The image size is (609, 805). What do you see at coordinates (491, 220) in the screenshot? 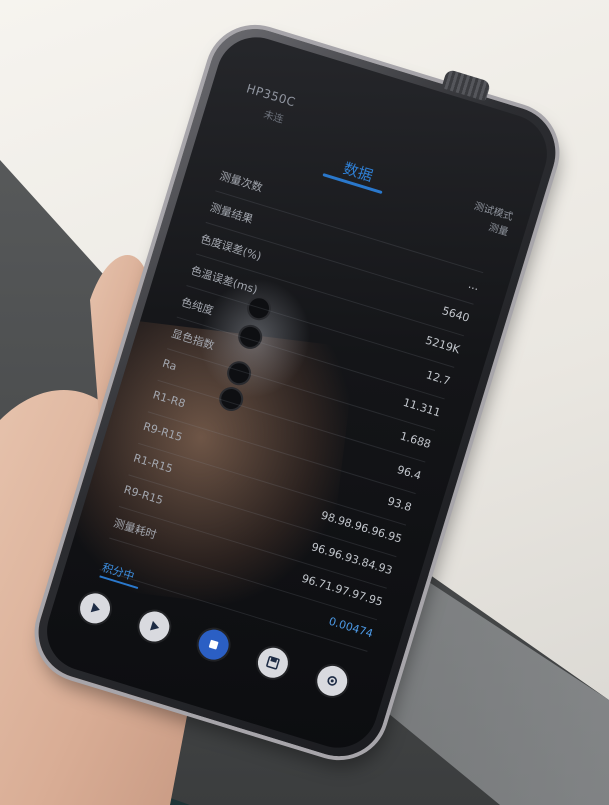
I see `mode-label: 测试模式 测量` at bounding box center [491, 220].